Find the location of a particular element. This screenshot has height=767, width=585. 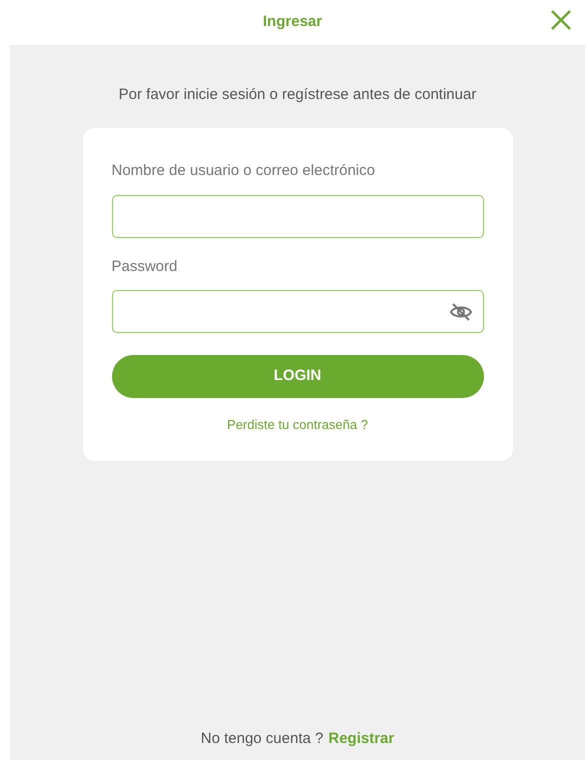

header-title: Ingresar is located at coordinates (292, 22).